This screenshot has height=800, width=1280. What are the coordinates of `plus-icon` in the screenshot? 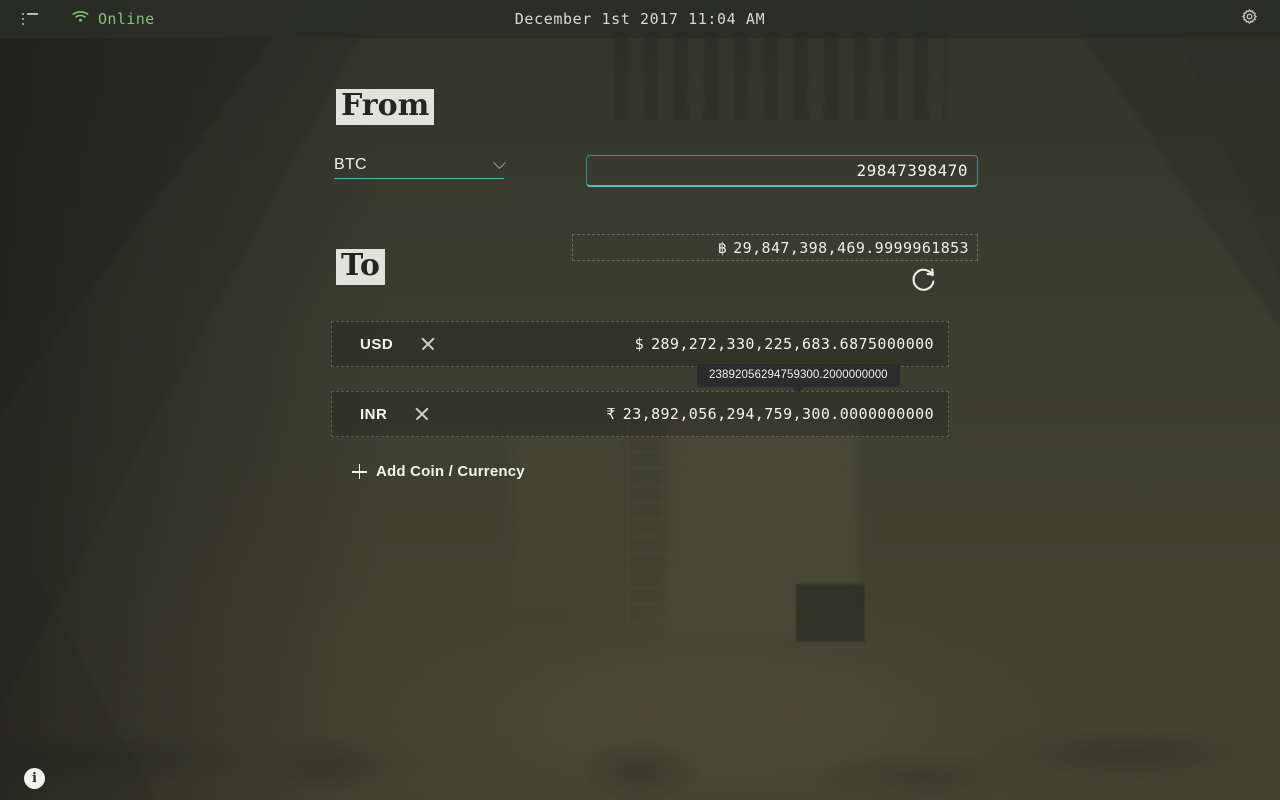 It's located at (359, 471).